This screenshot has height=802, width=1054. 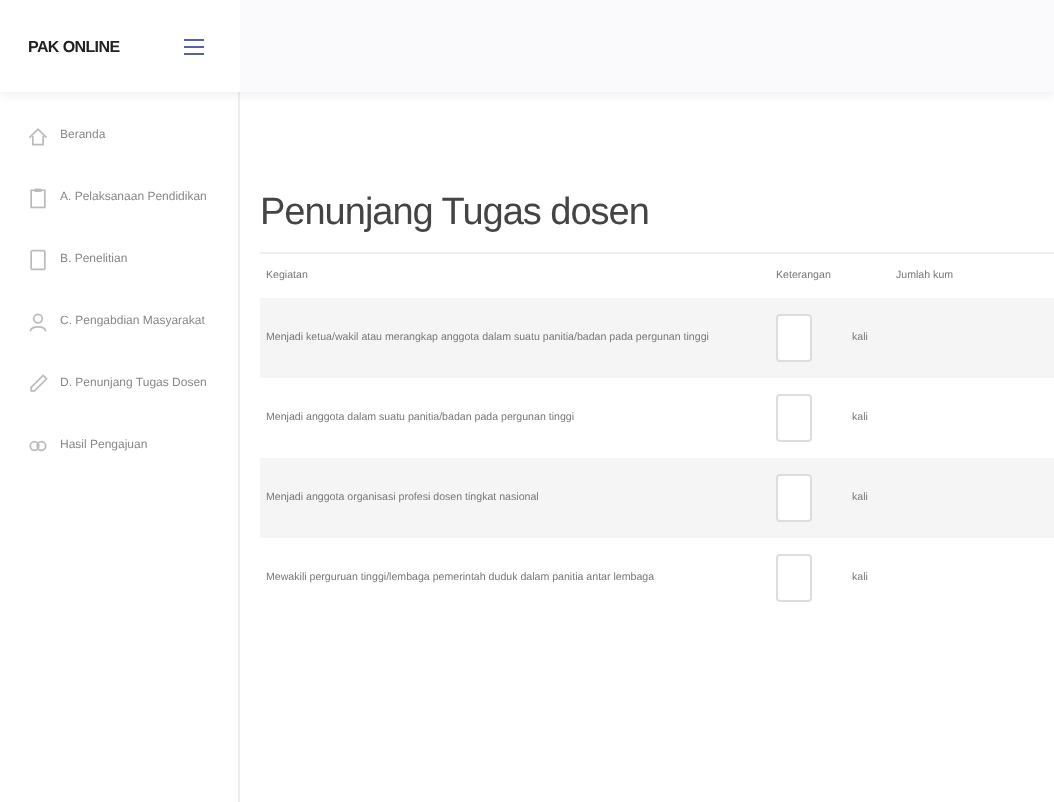 What do you see at coordinates (38, 321) in the screenshot?
I see `user-icon` at bounding box center [38, 321].